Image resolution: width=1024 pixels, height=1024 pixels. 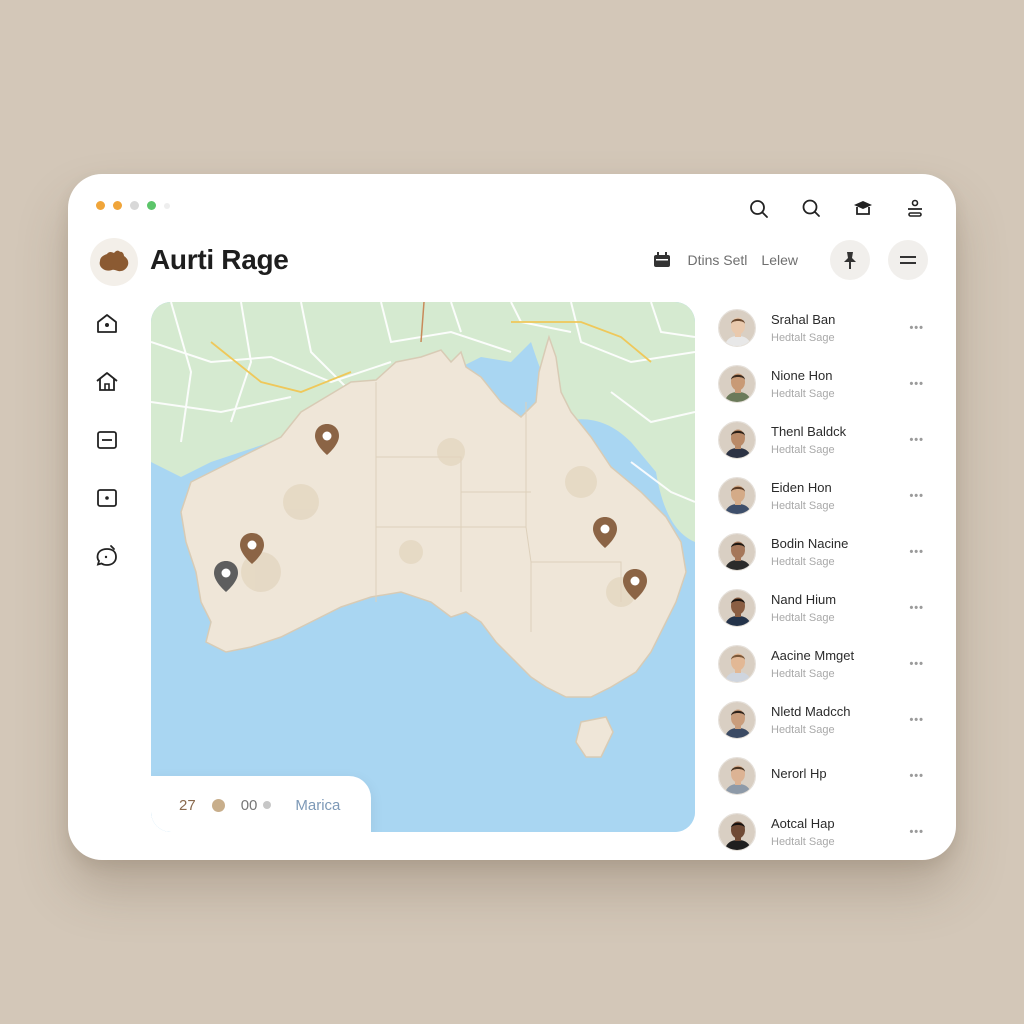 What do you see at coordinates (114, 262) in the screenshot?
I see `app-logo` at bounding box center [114, 262].